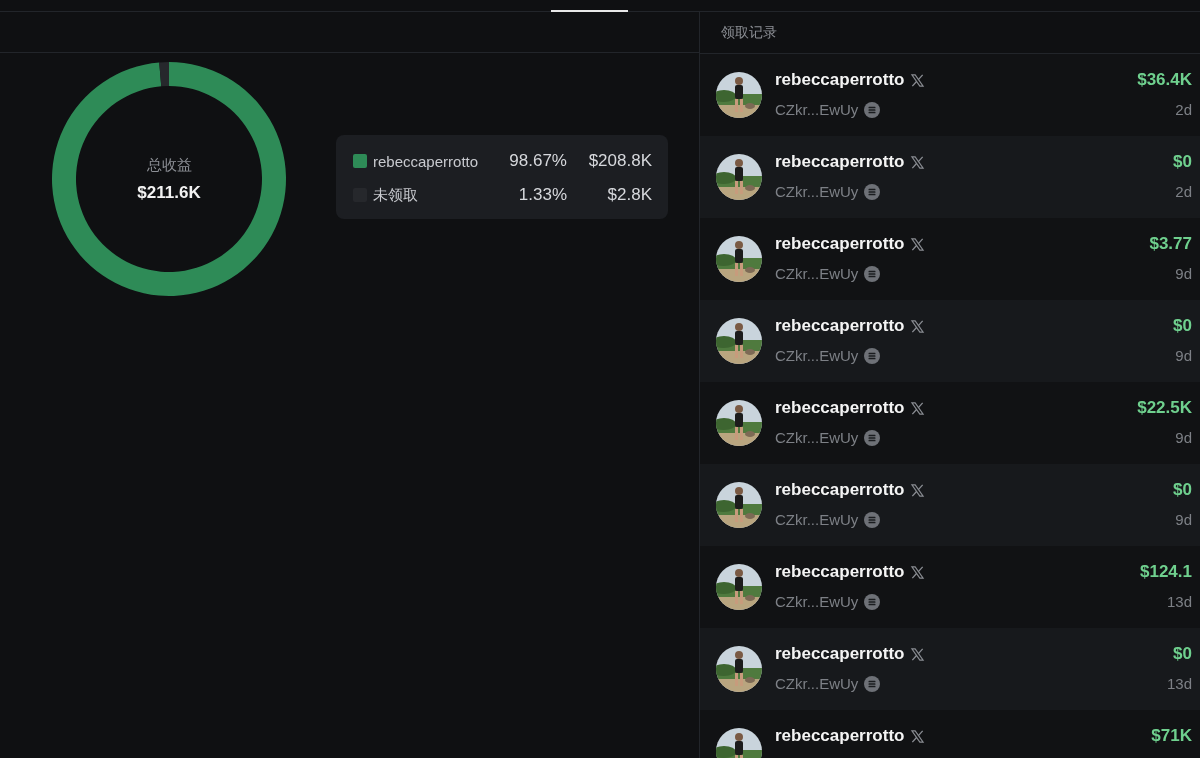 This screenshot has width=1200, height=758. I want to click on legend-name: rebeccaperrotto, so click(426, 161).